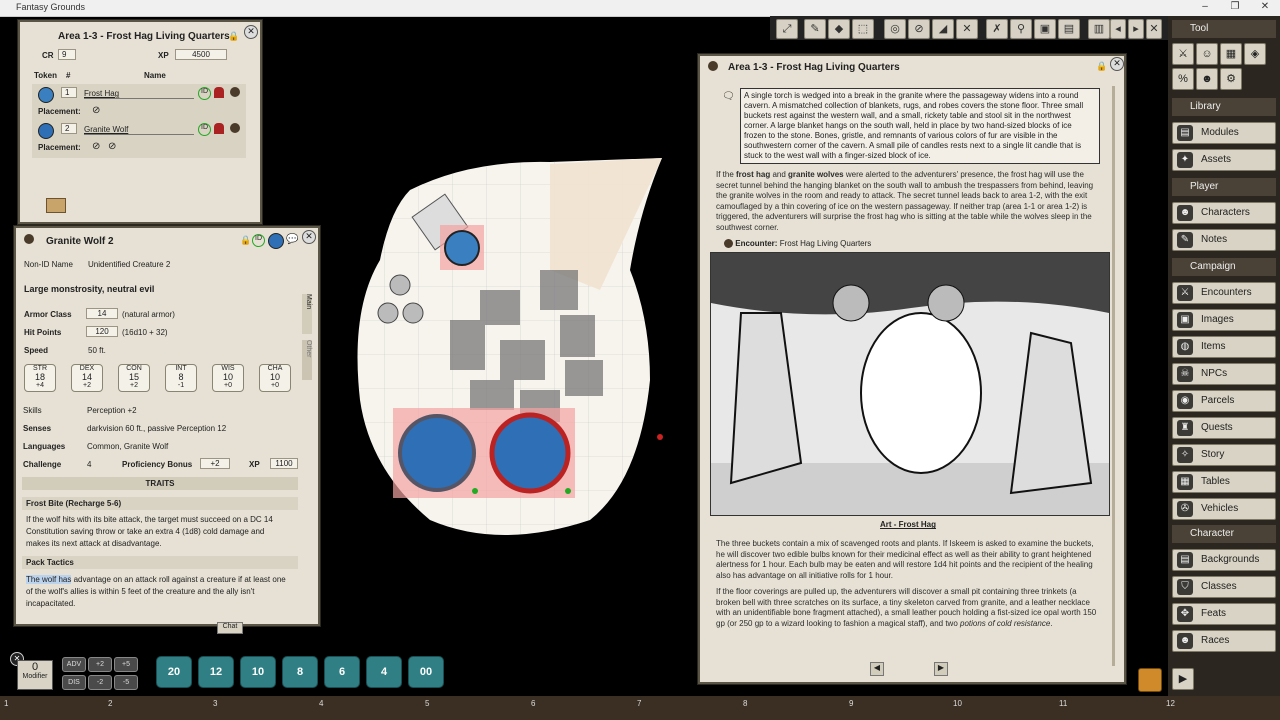 The height and width of the screenshot is (720, 1280). I want to click on chat-button: Chat, so click(230, 628).